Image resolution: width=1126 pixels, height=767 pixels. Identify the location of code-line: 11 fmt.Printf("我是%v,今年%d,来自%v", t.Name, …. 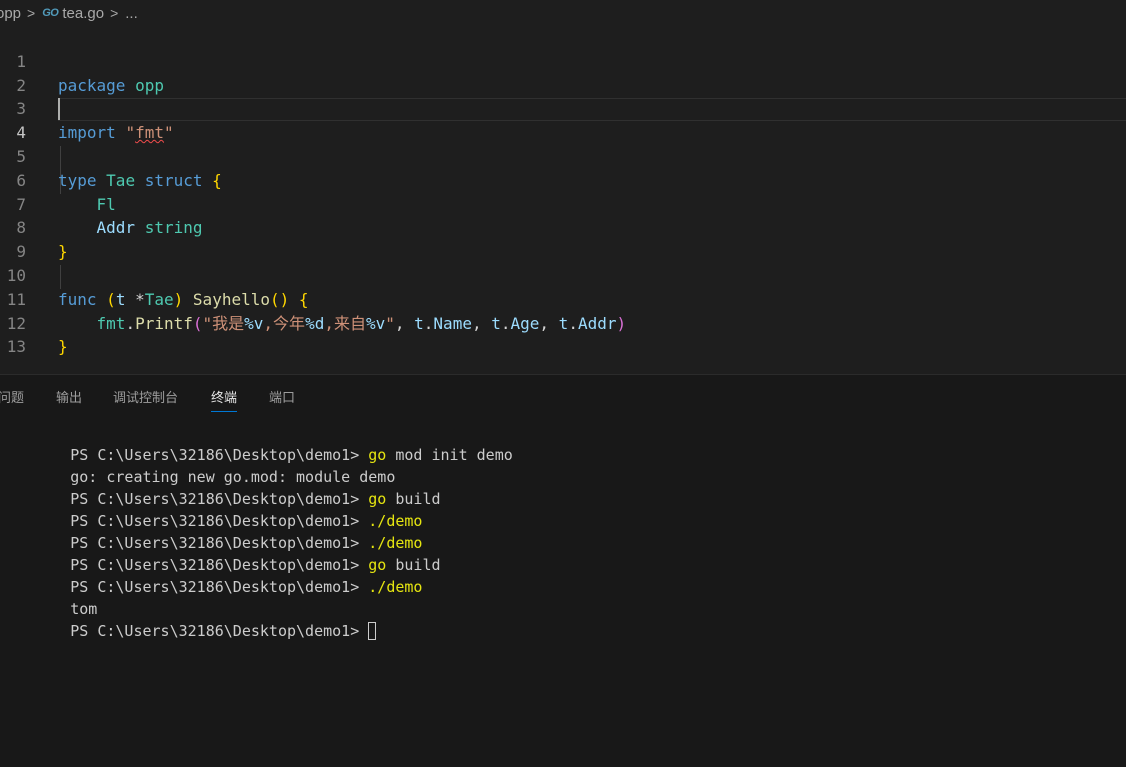
(563, 298).